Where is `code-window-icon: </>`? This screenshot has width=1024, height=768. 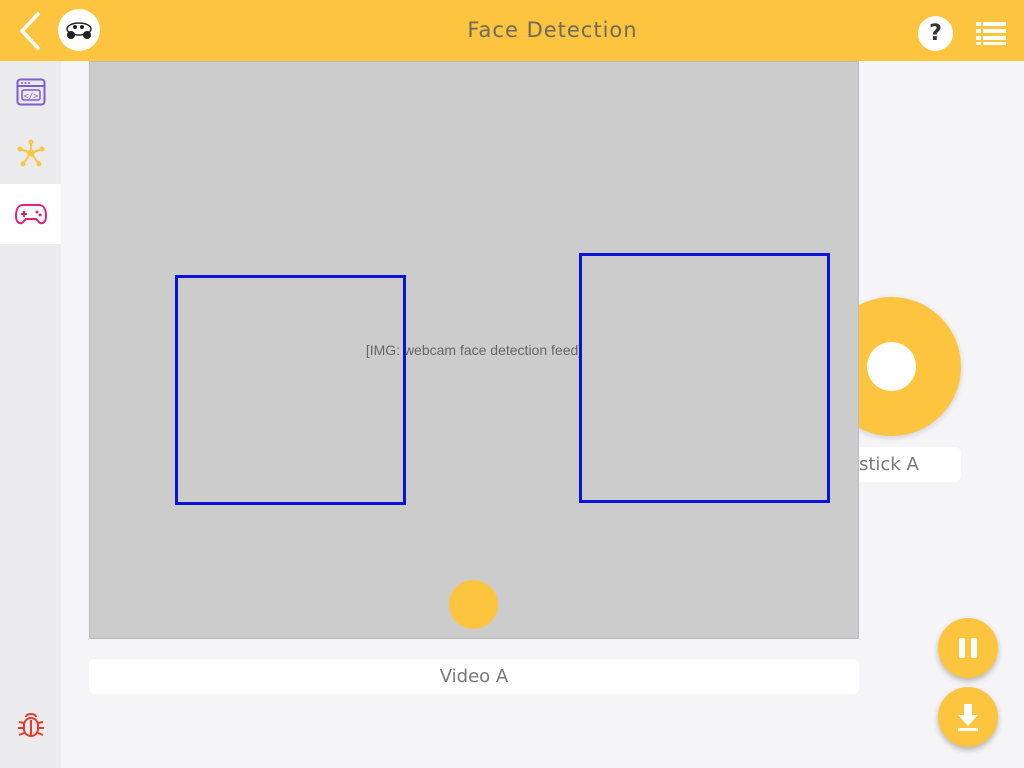
code-window-icon: </> is located at coordinates (30, 92).